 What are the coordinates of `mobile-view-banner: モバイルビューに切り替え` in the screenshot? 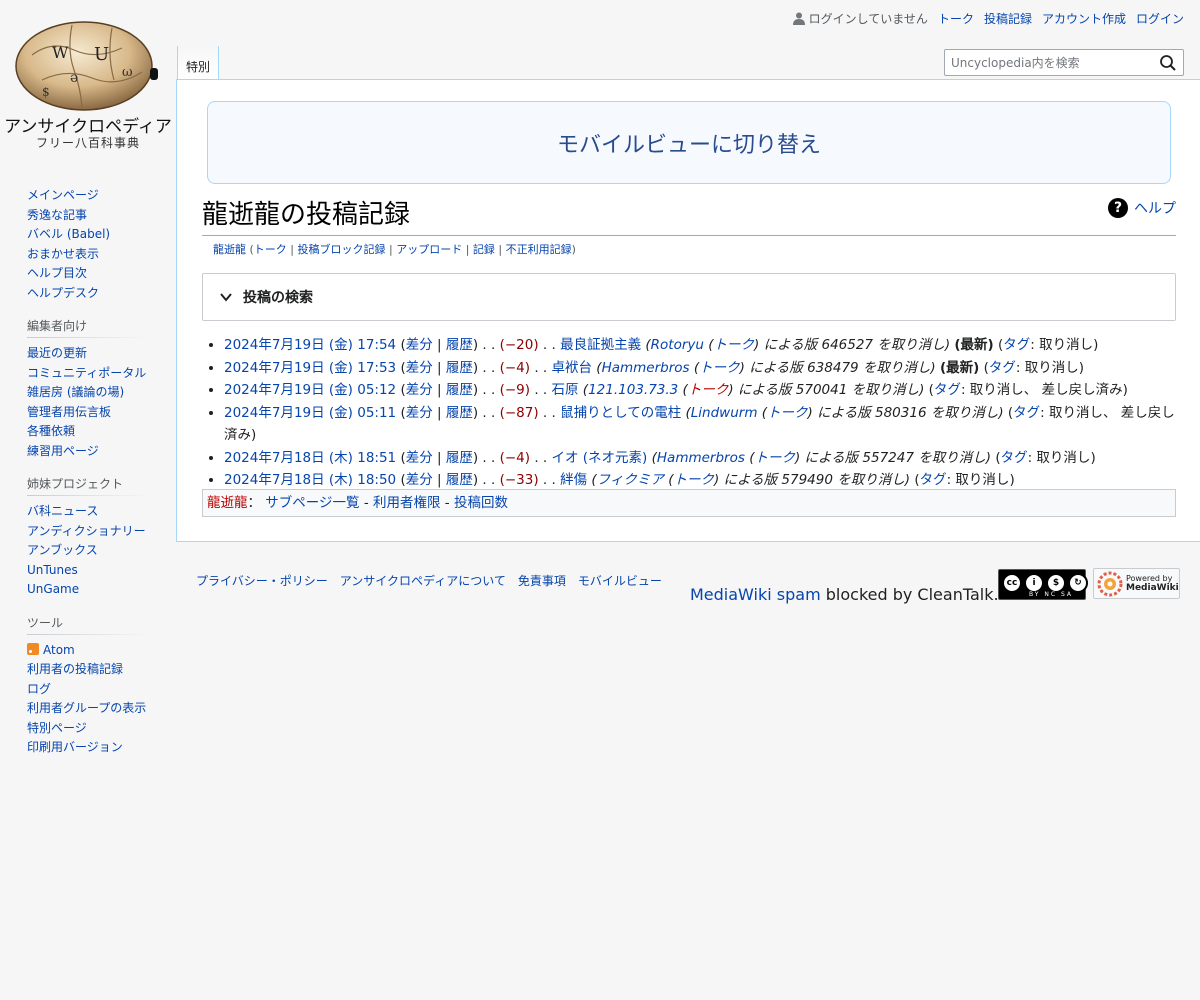 It's located at (689, 142).